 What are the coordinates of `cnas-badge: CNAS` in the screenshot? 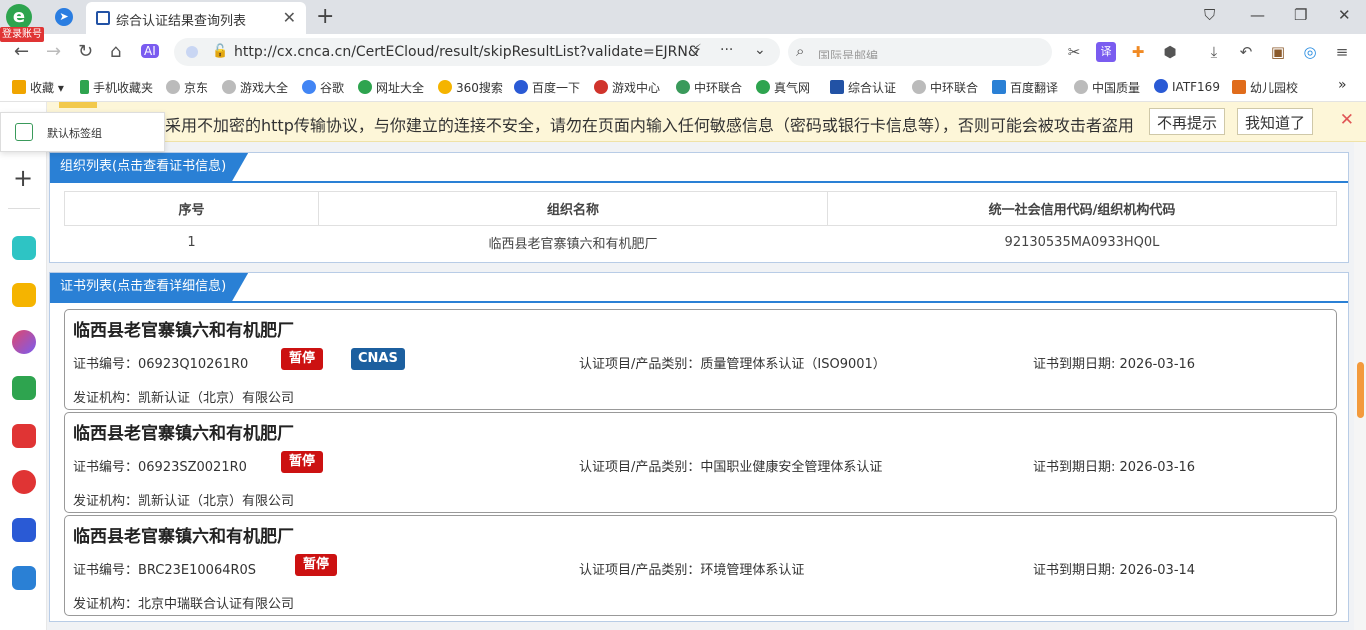 It's located at (378, 359).